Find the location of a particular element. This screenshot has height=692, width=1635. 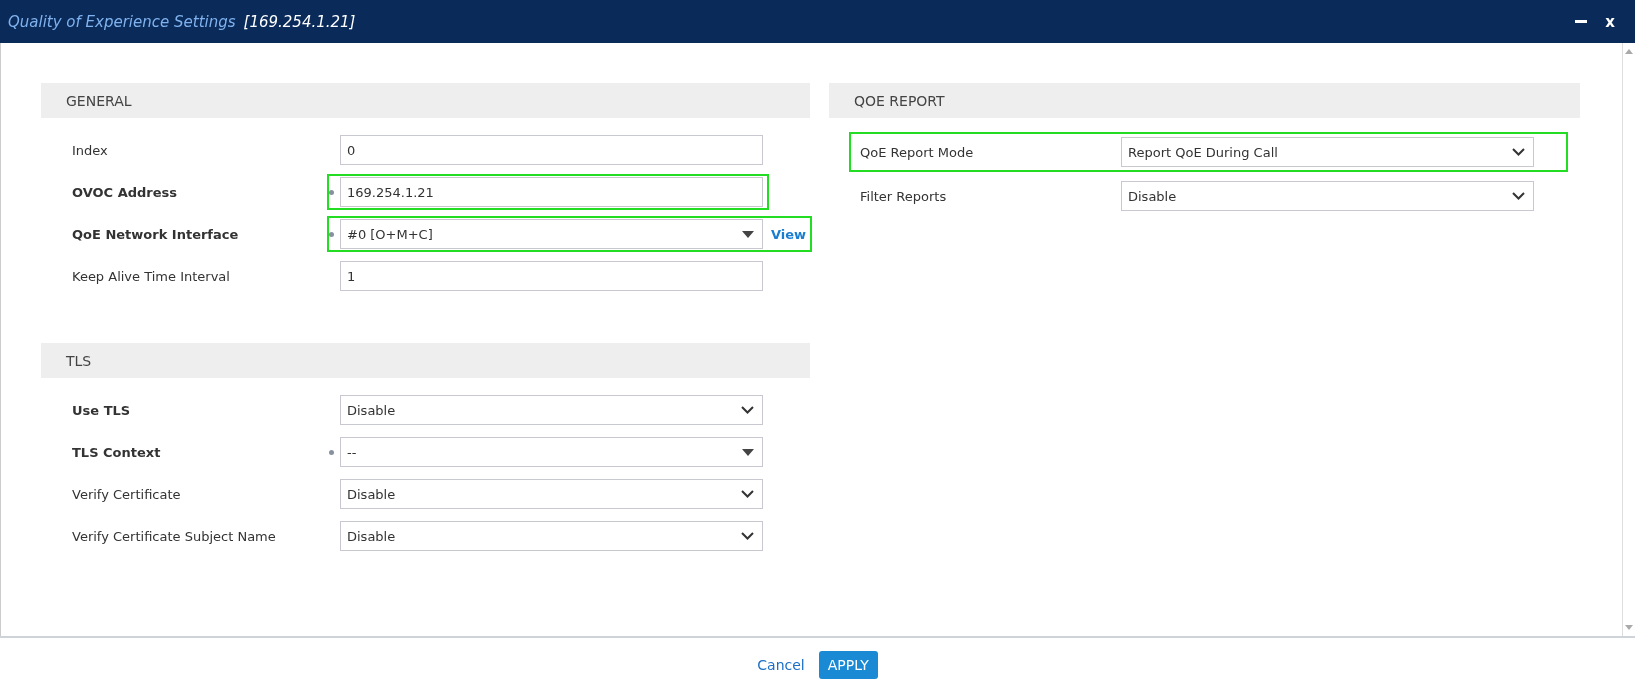

field-label: TLS Context is located at coordinates (117, 452).